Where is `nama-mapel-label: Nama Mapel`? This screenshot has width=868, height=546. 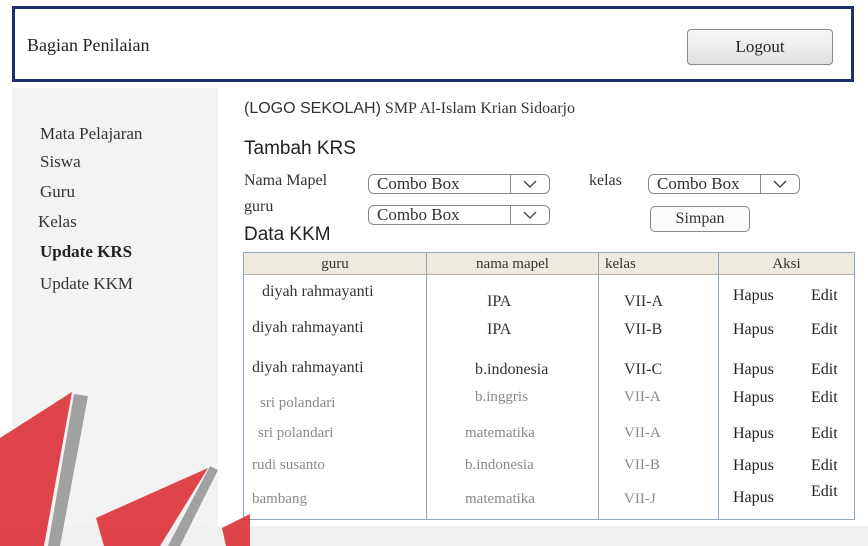
nama-mapel-label: Nama Mapel is located at coordinates (286, 180).